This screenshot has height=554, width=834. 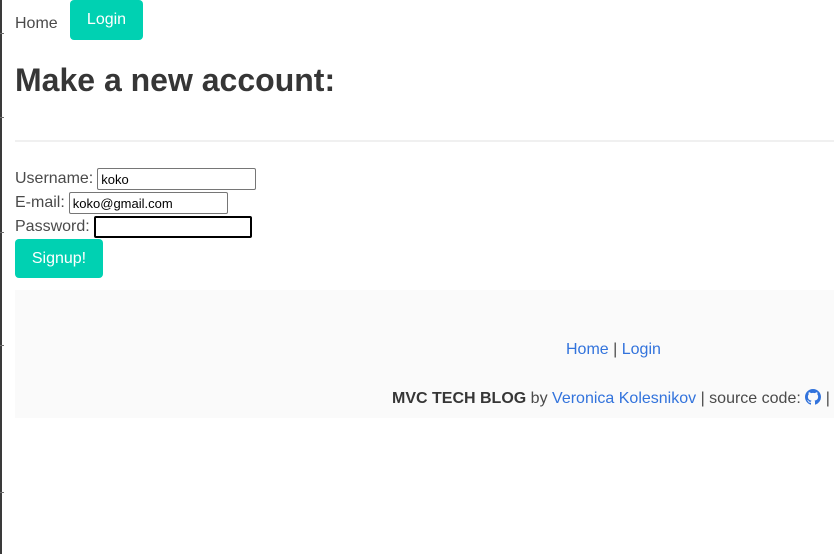 What do you see at coordinates (813, 399) in the screenshot?
I see `github-icon` at bounding box center [813, 399].